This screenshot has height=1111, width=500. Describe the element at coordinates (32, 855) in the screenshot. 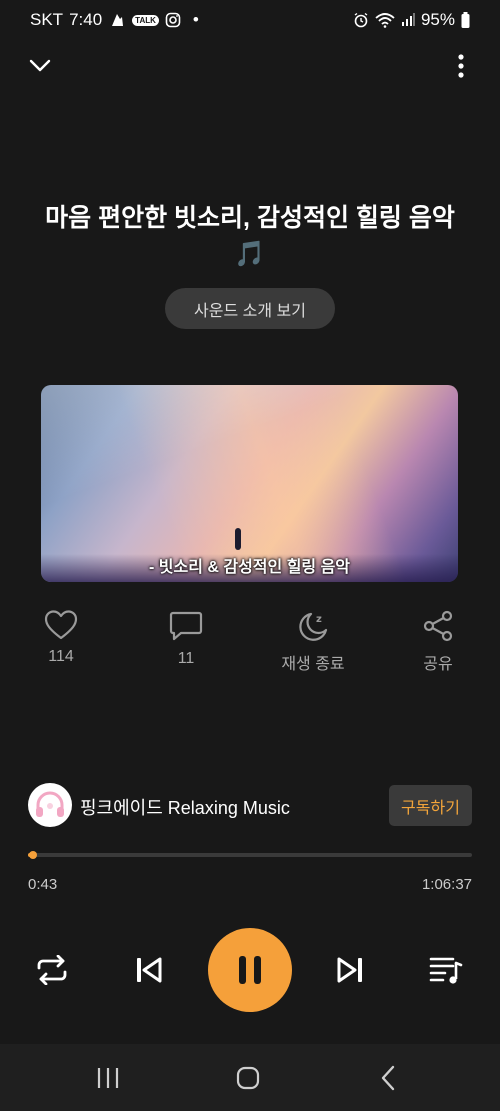

I see `progress-handle` at that location.